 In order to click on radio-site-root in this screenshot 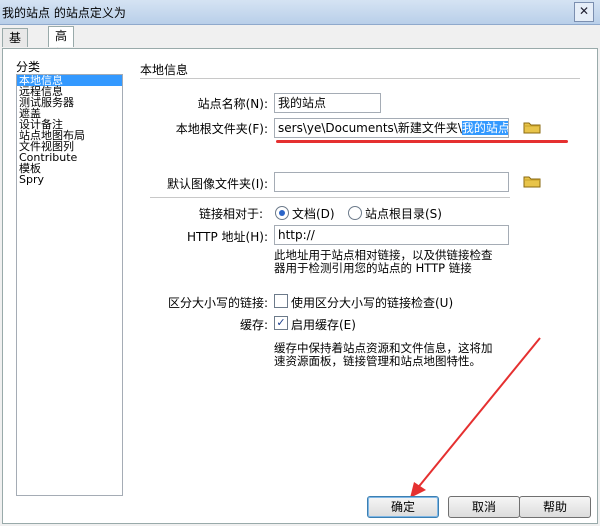, I will do `click(355, 213)`.